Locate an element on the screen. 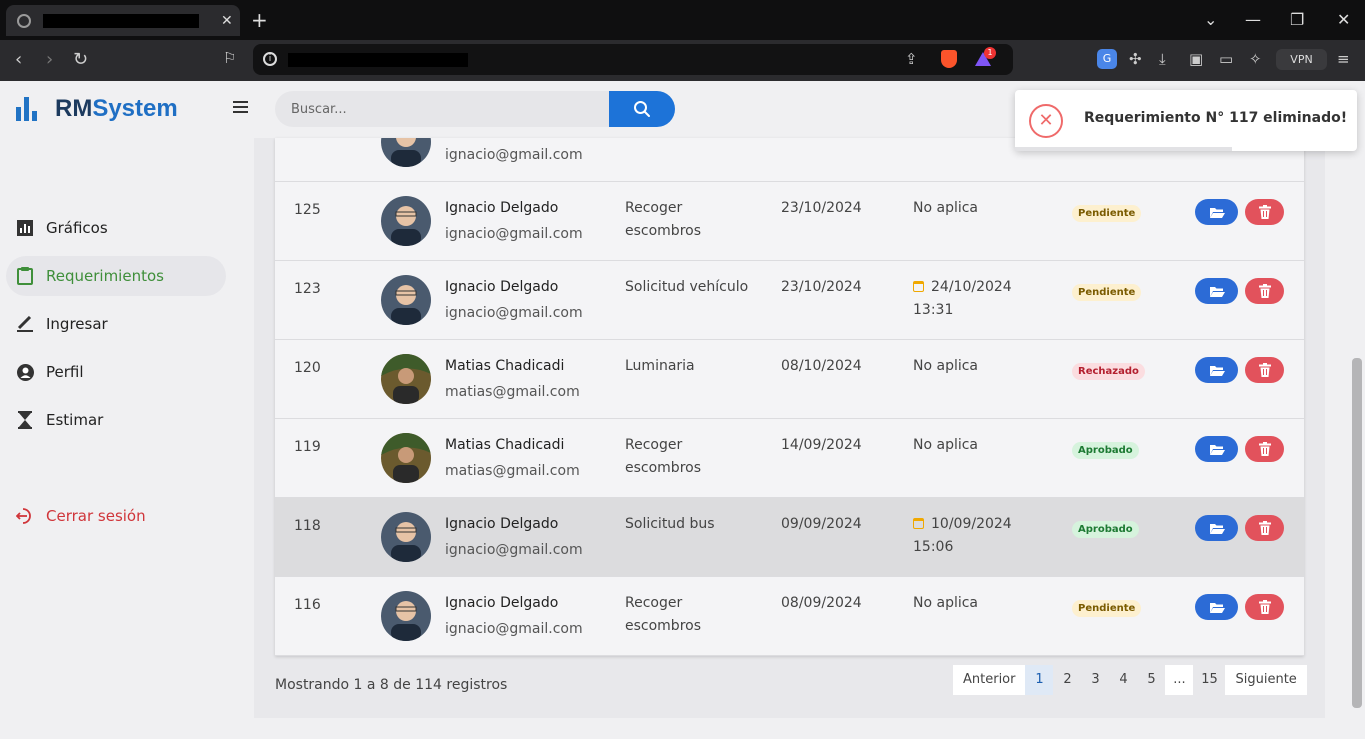 The height and width of the screenshot is (739, 1365). translate-extension-icon: G is located at coordinates (1107, 59).